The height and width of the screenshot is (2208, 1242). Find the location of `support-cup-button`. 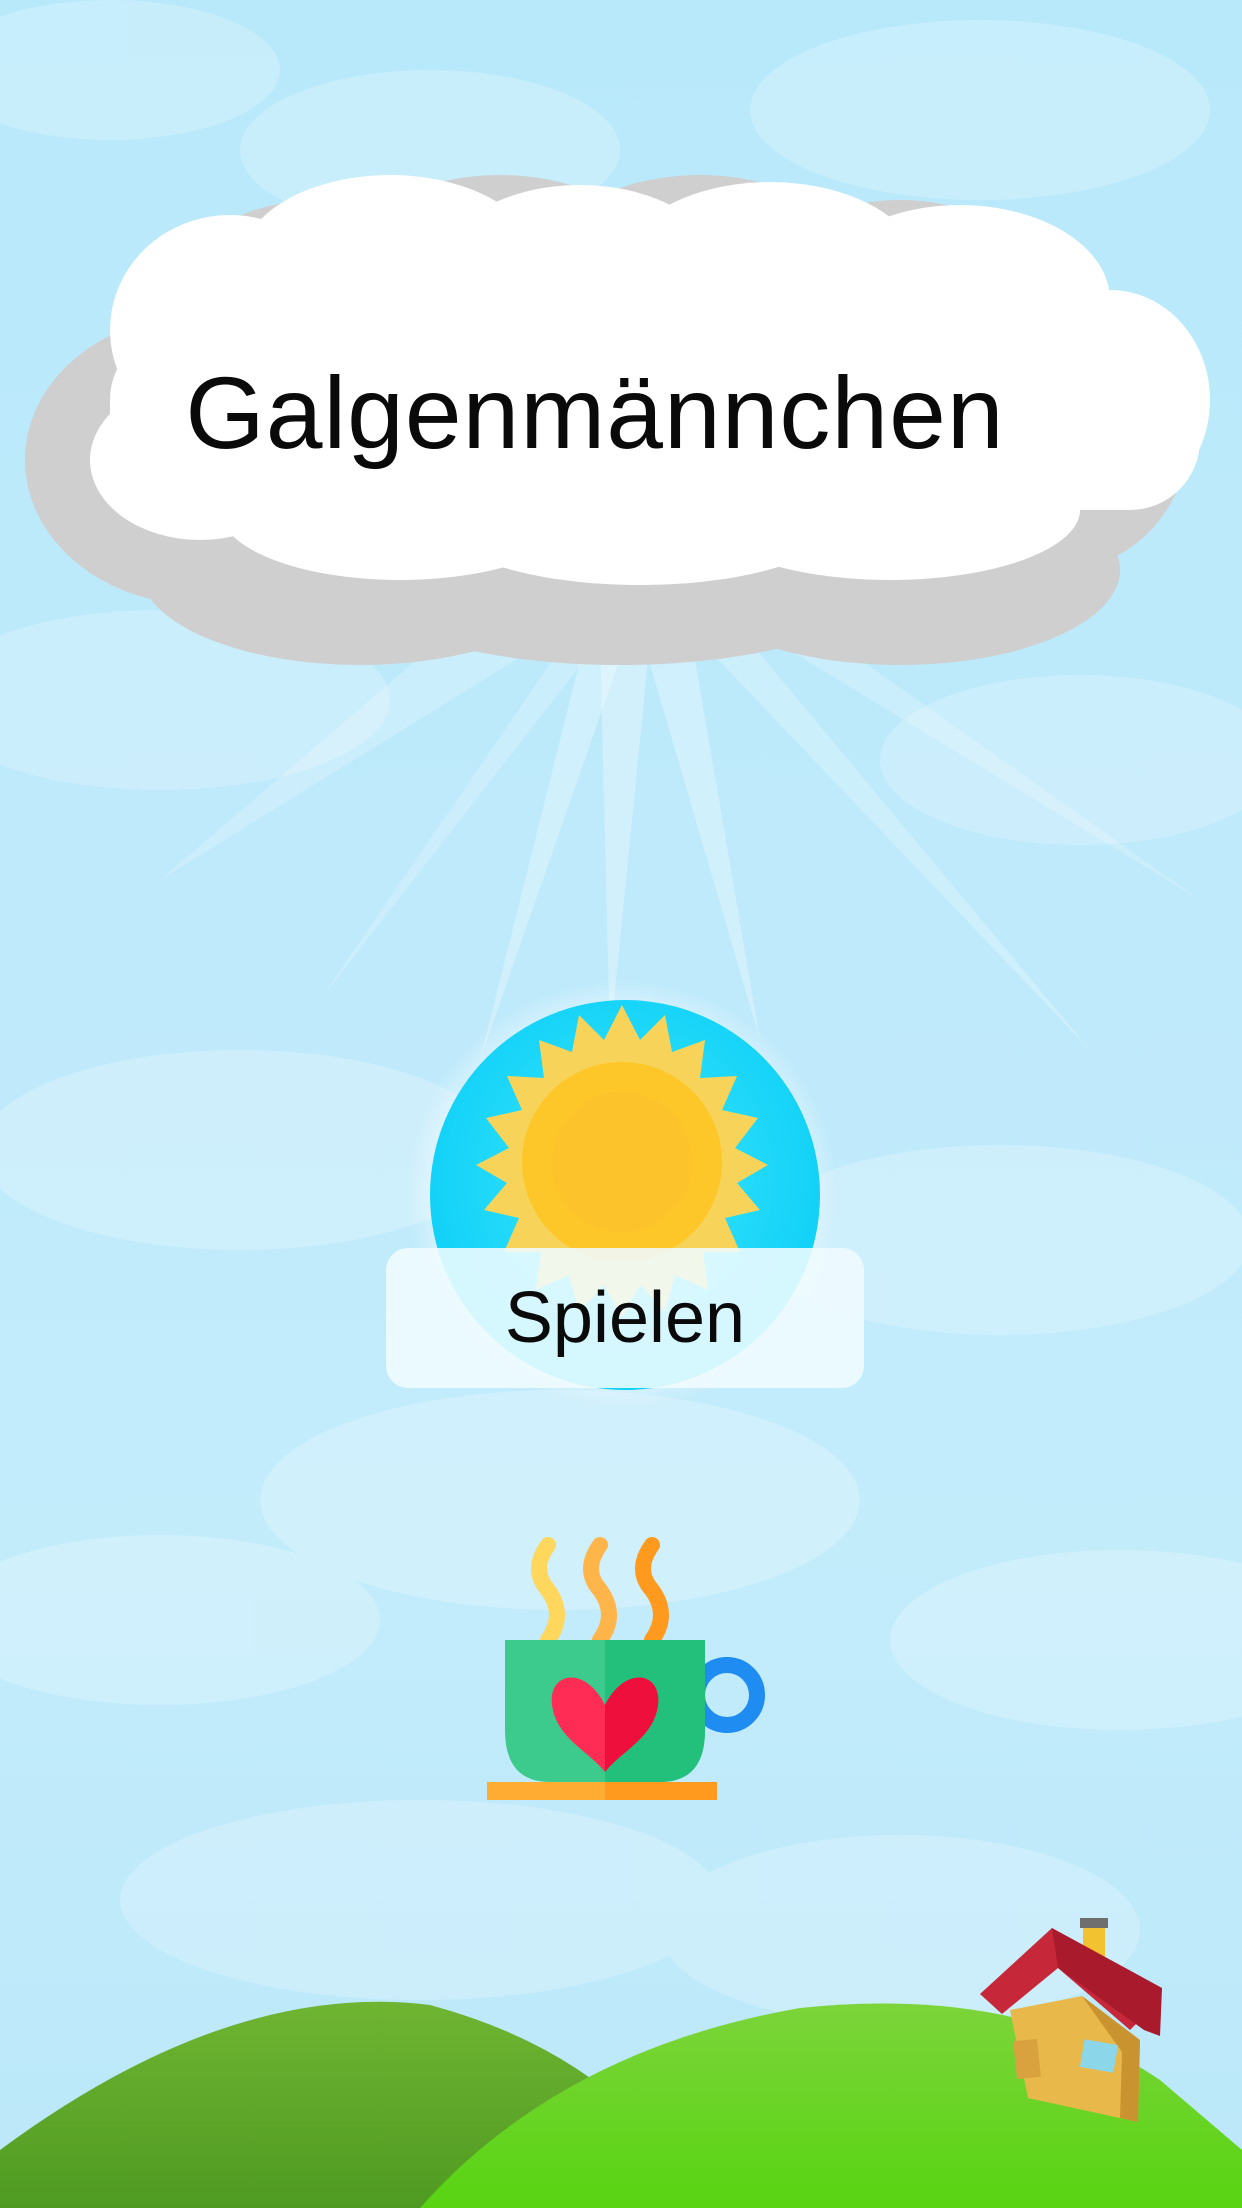

support-cup-button is located at coordinates (625, 1670).